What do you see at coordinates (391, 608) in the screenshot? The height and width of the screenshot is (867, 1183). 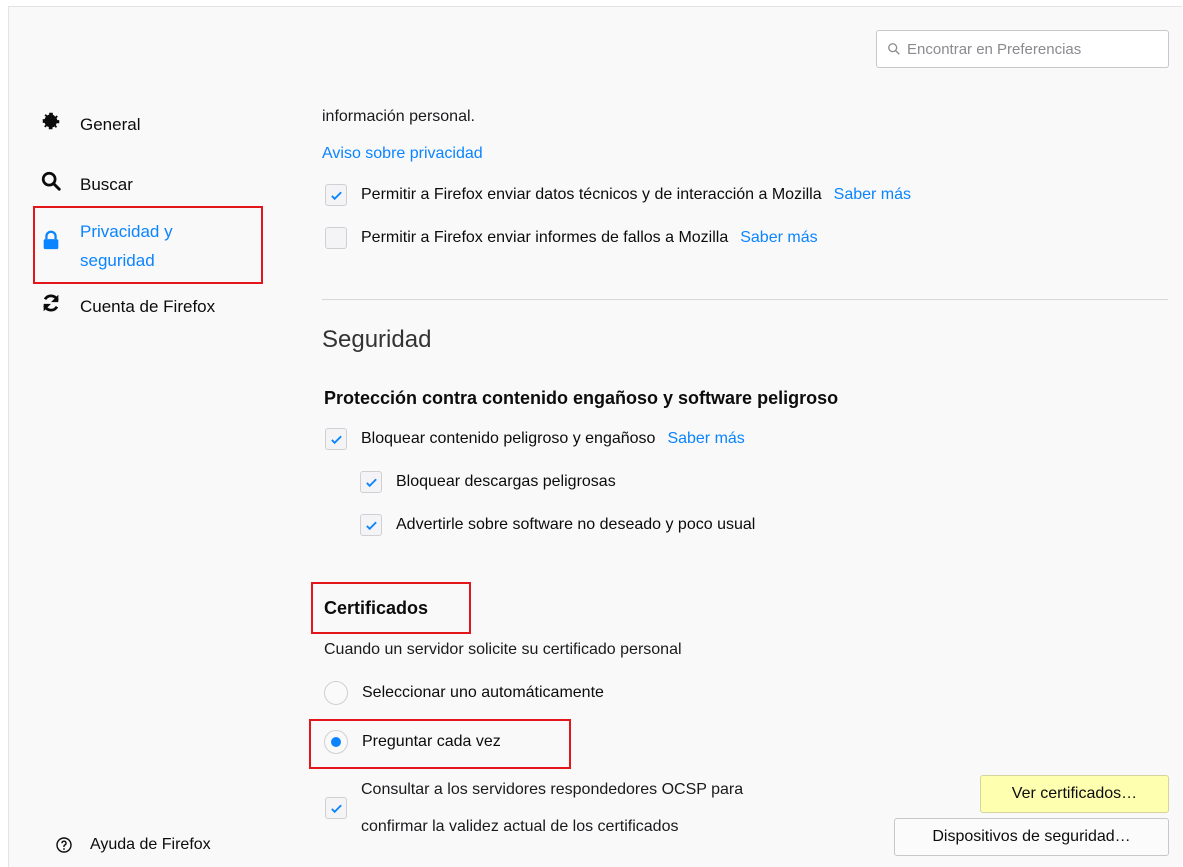 I see `highlight-box-certificates` at bounding box center [391, 608].